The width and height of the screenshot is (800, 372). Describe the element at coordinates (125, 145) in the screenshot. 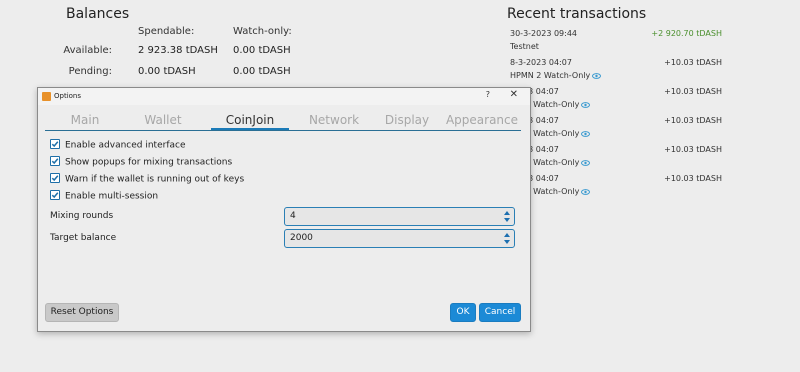

I see `checkbox-label: Enable advanced interface` at that location.